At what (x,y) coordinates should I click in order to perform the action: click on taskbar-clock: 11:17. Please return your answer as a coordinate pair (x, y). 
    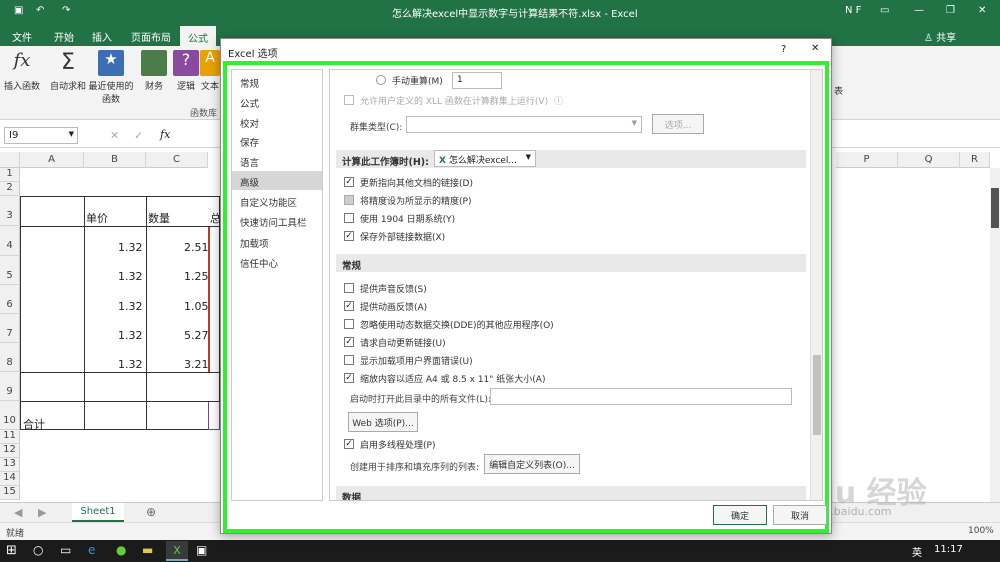
    Looking at the image, I should click on (948, 549).